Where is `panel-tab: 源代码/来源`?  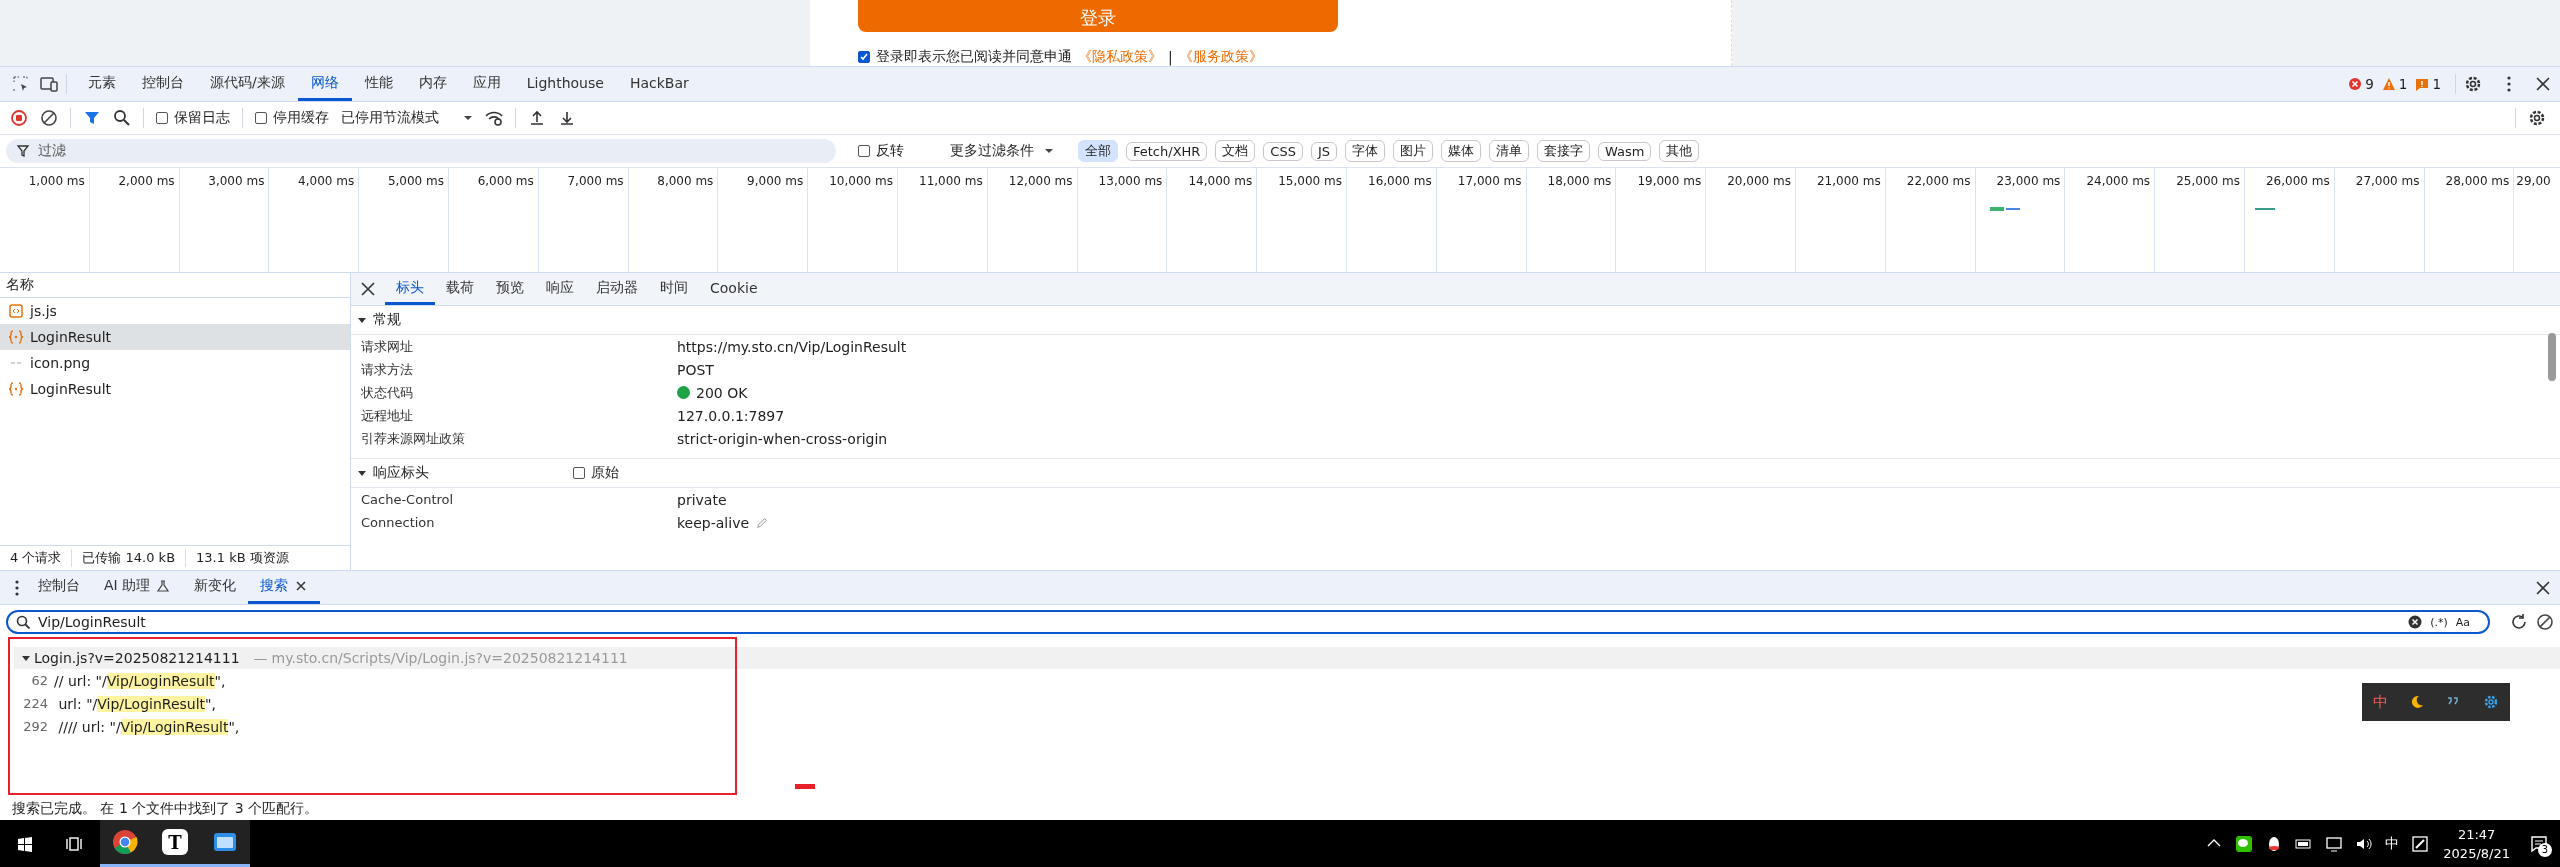
panel-tab: 源代码/来源 is located at coordinates (247, 84).